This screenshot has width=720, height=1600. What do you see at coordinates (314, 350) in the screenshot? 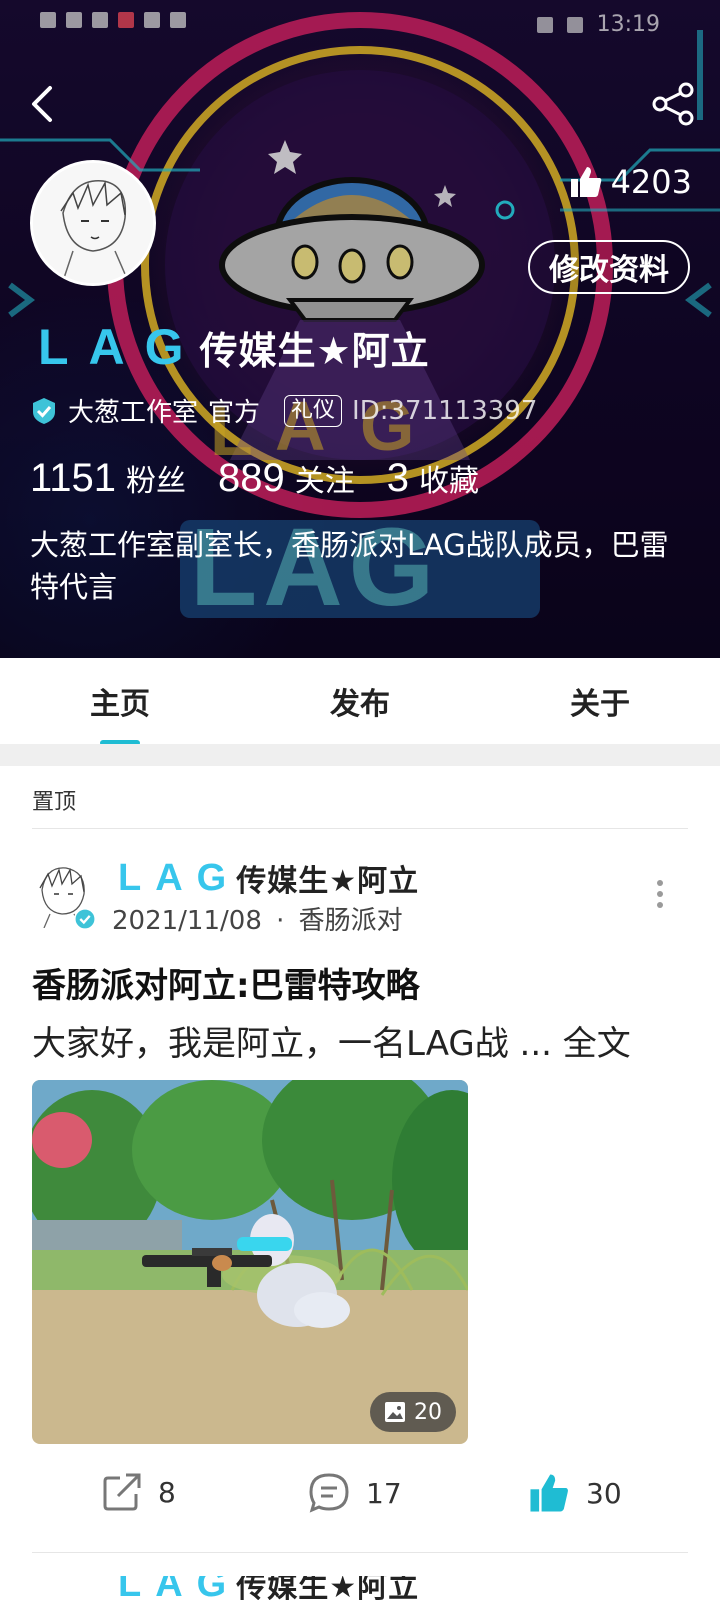
I see `display-name: 传媒生★阿立` at bounding box center [314, 350].